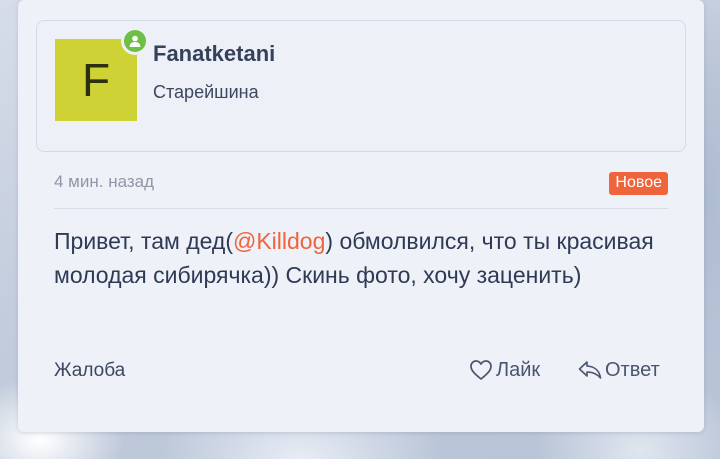  I want to click on reply-button: Ответ, so click(618, 370).